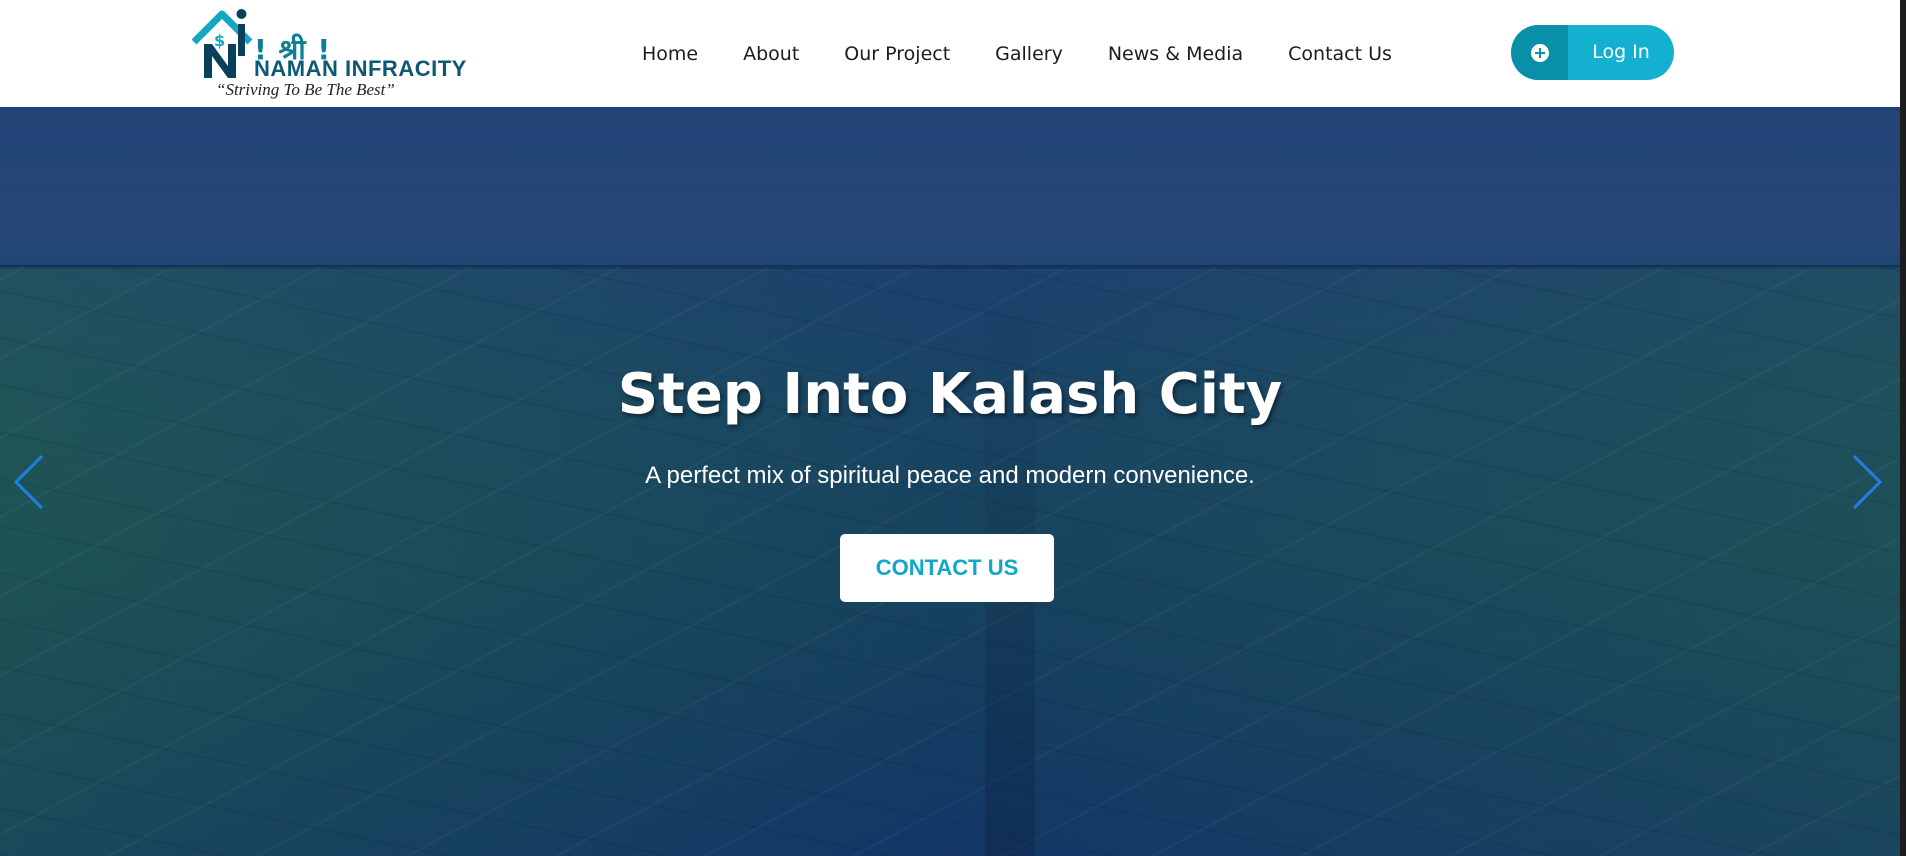  I want to click on nav-item-our-project: Our Project, so click(897, 54).